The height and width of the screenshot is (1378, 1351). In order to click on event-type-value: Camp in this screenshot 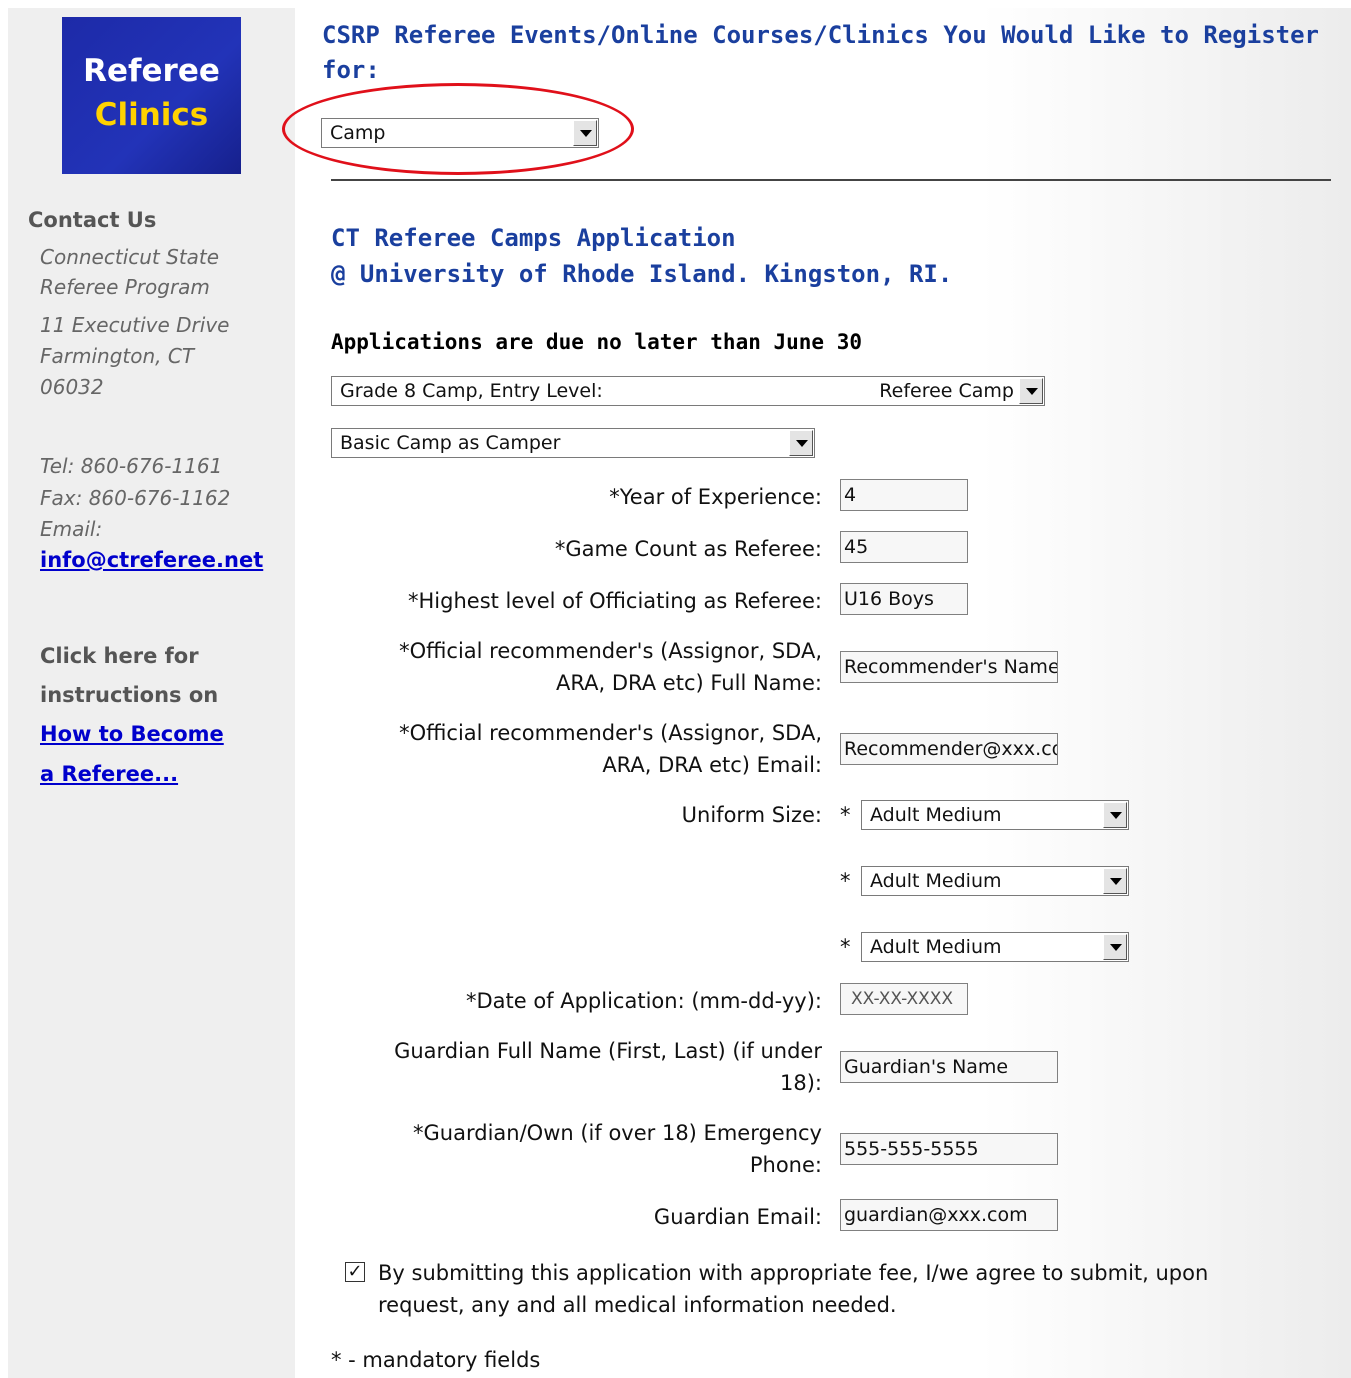, I will do `click(358, 133)`.